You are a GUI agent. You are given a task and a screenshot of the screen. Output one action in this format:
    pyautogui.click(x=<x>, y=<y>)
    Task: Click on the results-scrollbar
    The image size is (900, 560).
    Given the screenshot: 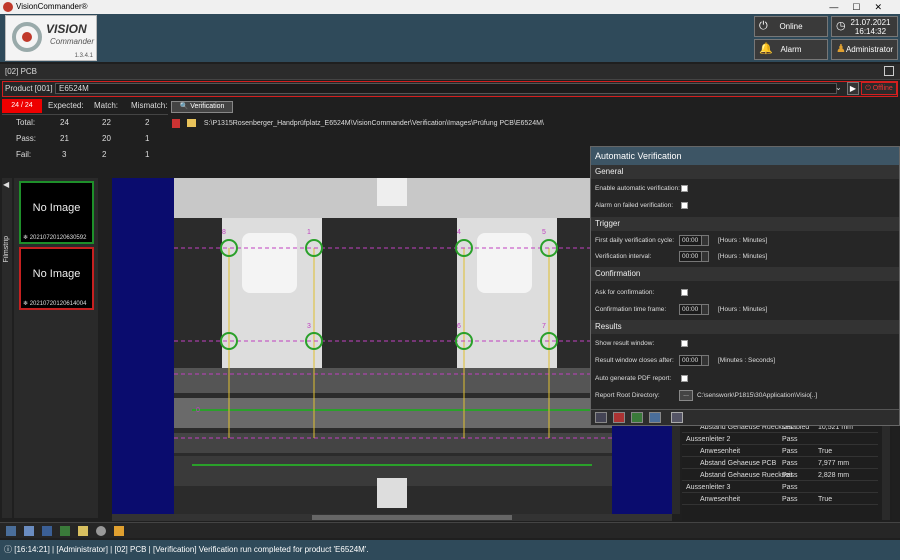 What is the action you would take?
    pyautogui.click(x=886, y=470)
    